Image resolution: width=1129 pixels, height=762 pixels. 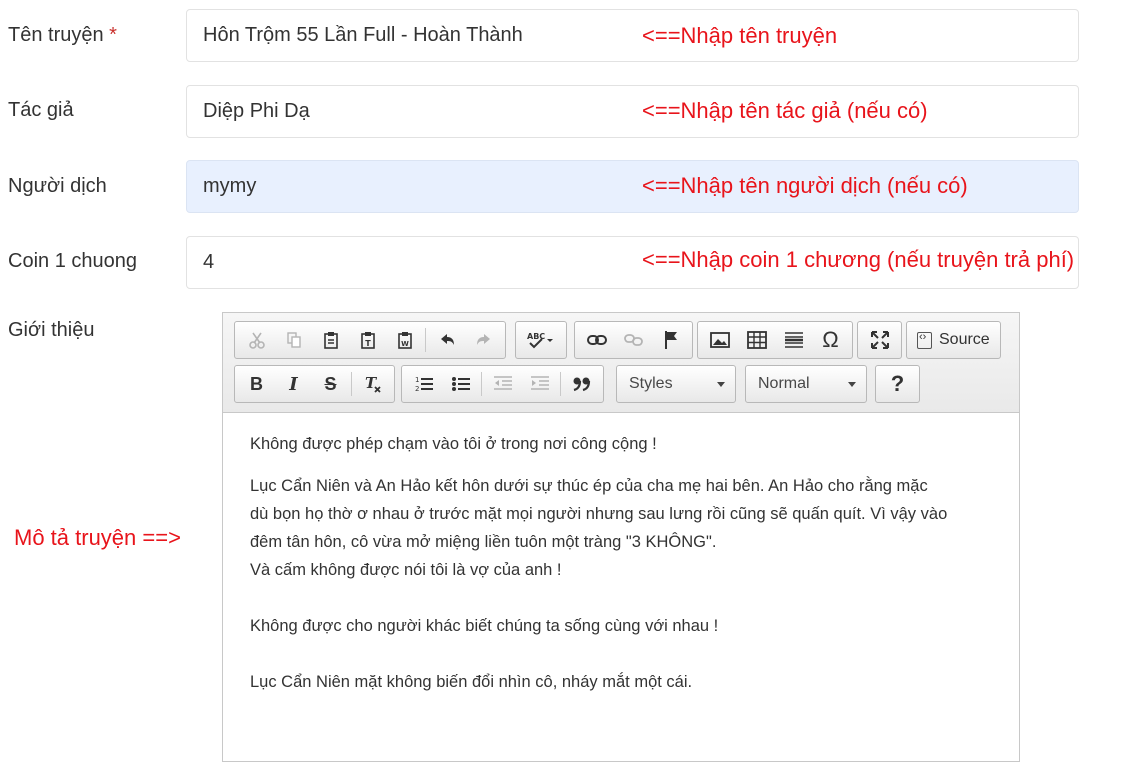 I want to click on source-button: Source, so click(x=953, y=340).